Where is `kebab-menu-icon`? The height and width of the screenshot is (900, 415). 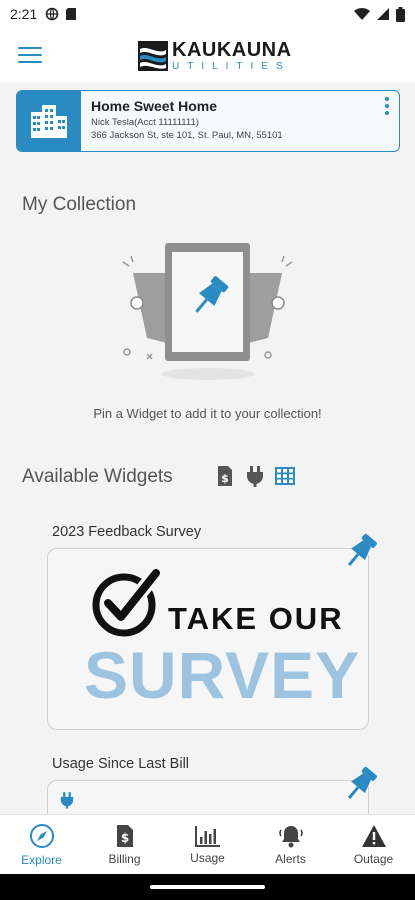
kebab-menu-icon is located at coordinates (387, 99).